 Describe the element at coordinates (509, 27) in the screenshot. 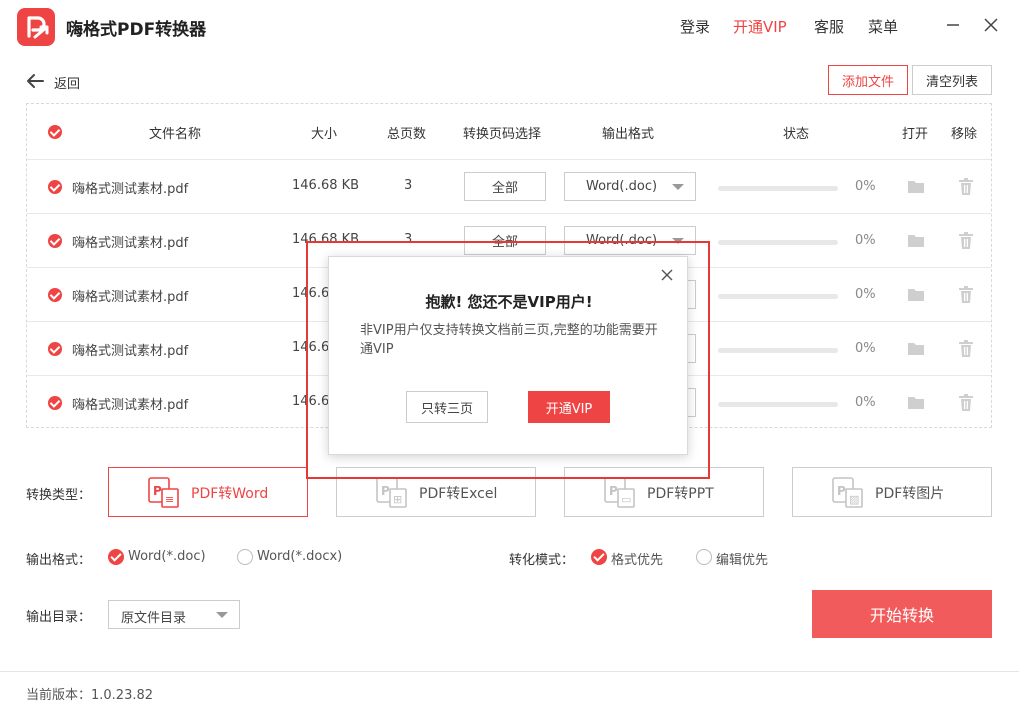

I see `title-bar: 嗨格式PDF转换器 登录 开通VIP 客服 菜单` at that location.